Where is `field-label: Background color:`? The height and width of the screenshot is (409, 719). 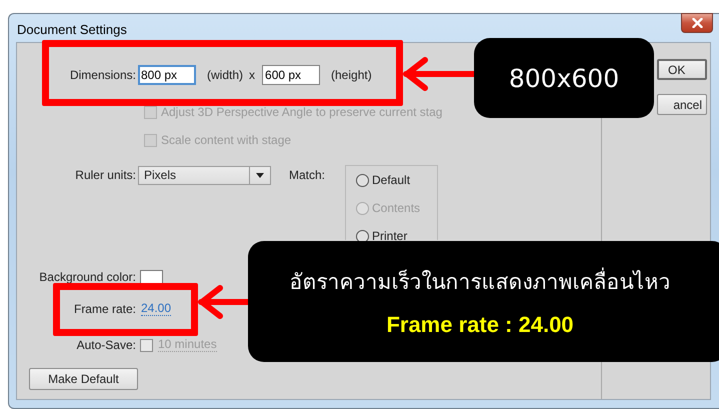
field-label: Background color: is located at coordinates (87, 277).